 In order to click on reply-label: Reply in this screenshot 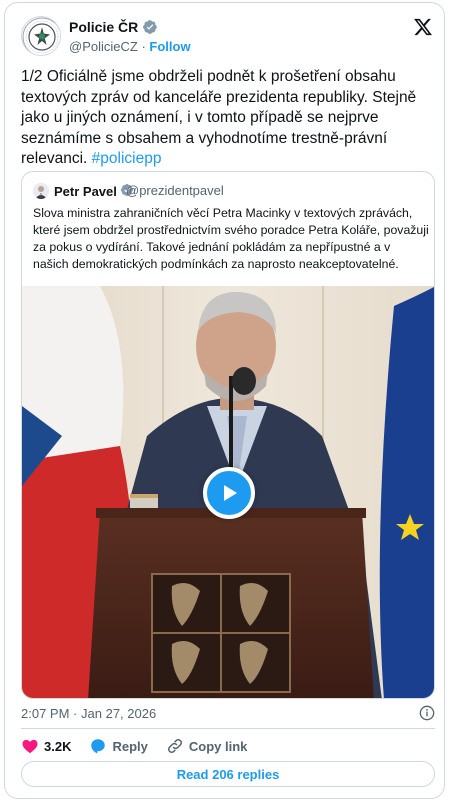, I will do `click(130, 746)`.